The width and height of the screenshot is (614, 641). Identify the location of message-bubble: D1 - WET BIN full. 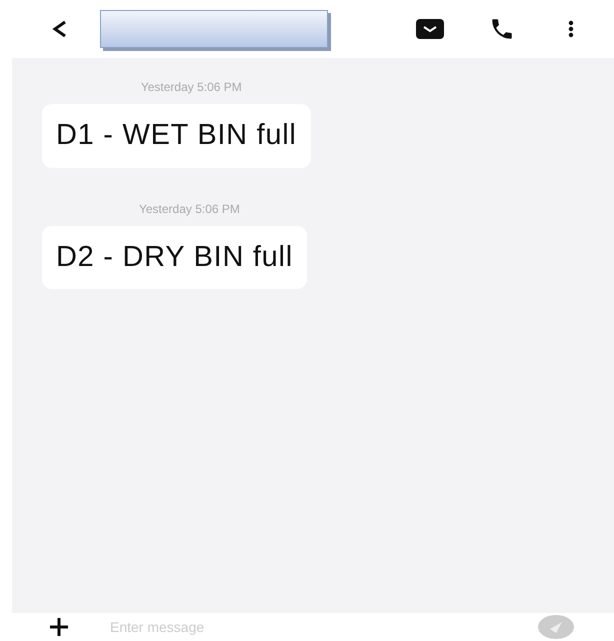
(176, 136).